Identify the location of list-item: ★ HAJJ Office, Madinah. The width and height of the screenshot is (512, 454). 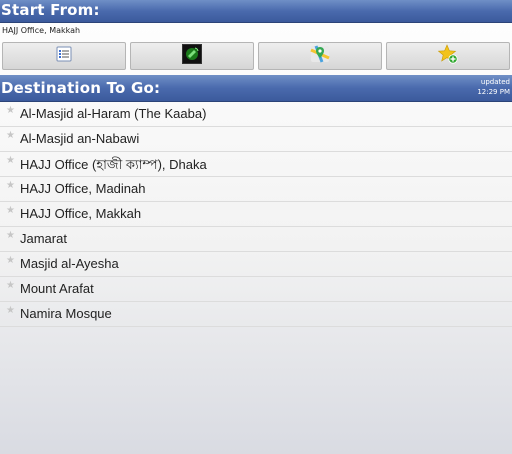
(256, 189).